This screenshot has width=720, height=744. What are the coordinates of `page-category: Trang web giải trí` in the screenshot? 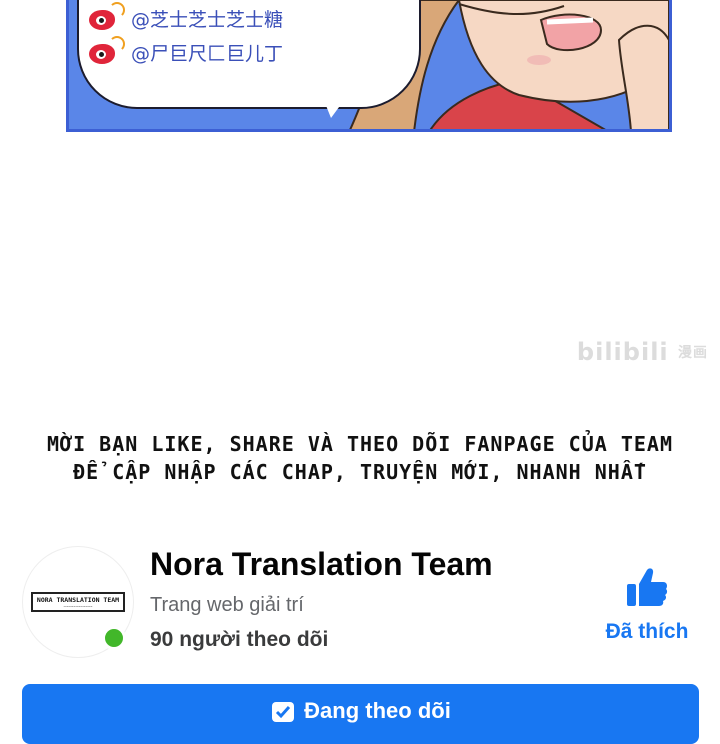 It's located at (227, 605).